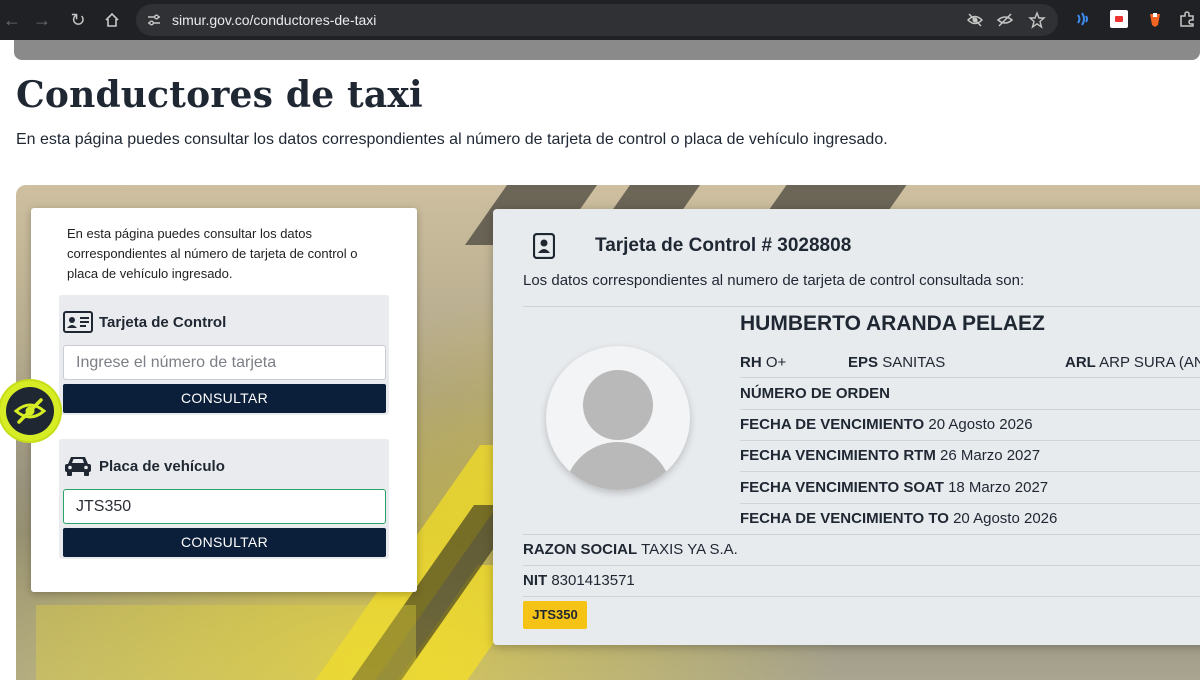 The height and width of the screenshot is (680, 1200). I want to click on home-icon, so click(112, 20).